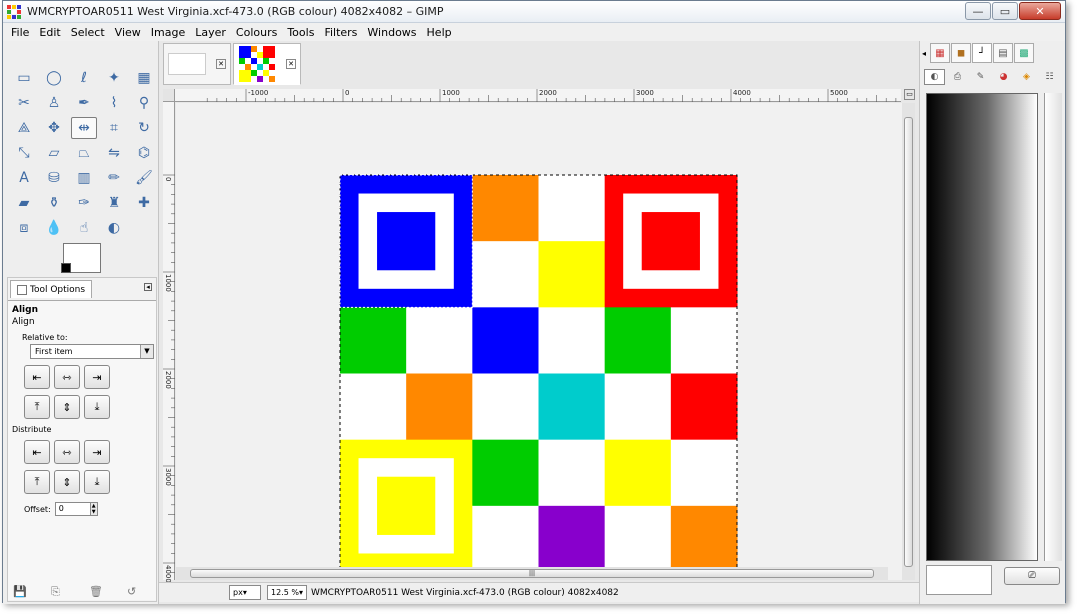 This screenshot has height=615, width=1080. What do you see at coordinates (144, 78) in the screenshot?
I see `select-by-color-icon: ▦` at bounding box center [144, 78].